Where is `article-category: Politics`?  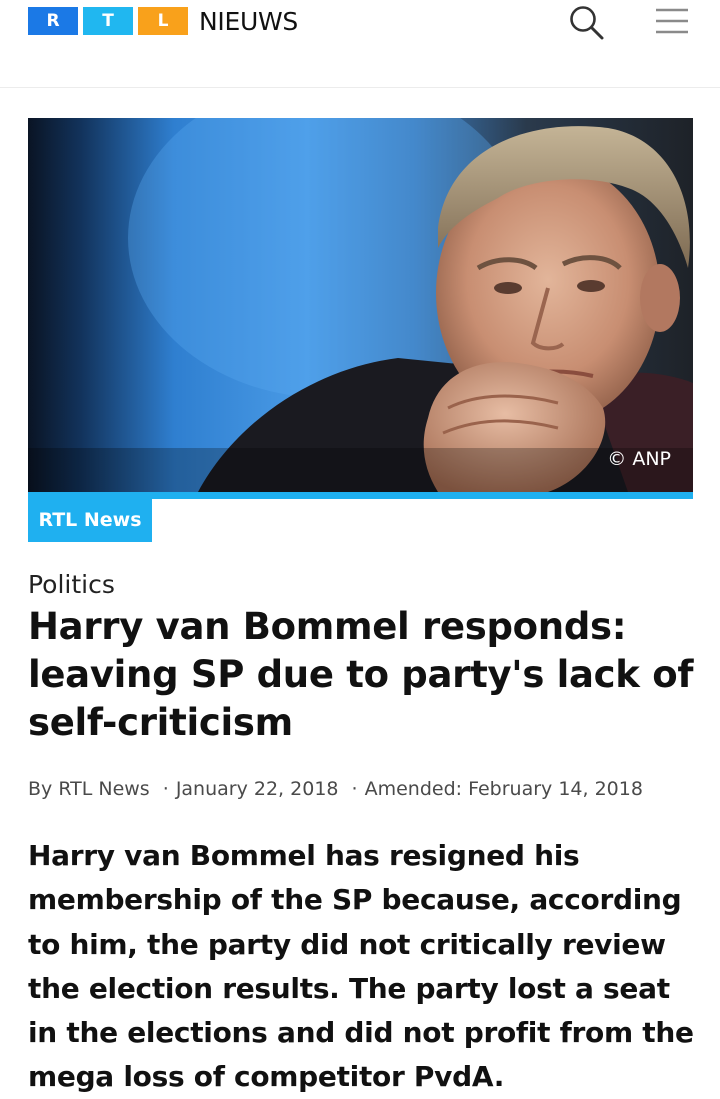 article-category: Politics is located at coordinates (71, 584).